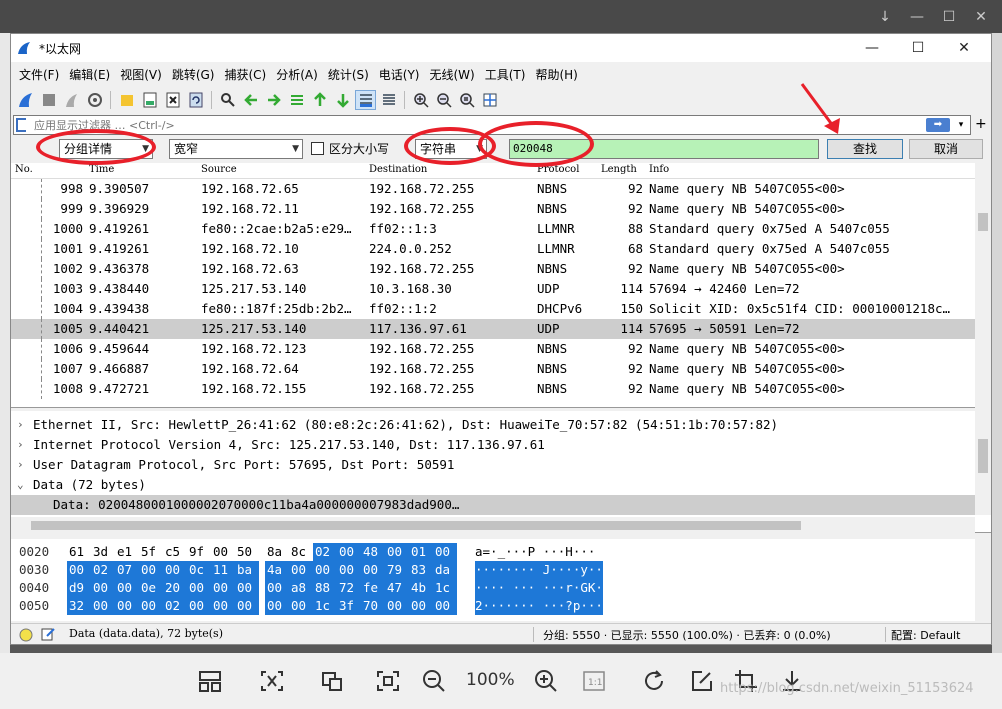  I want to click on actual-size-icon: 1:1, so click(594, 681).